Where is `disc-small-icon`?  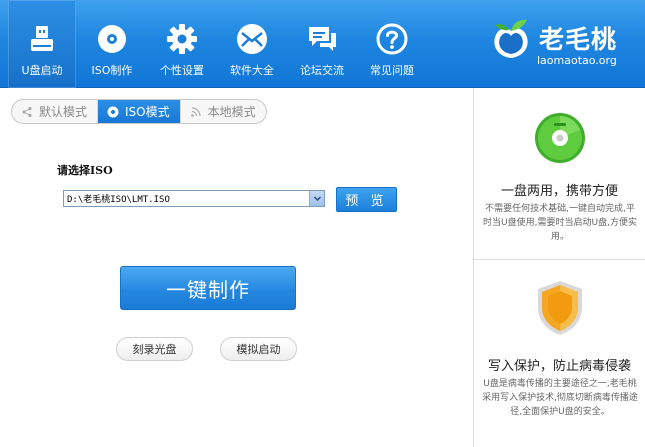
disc-small-icon is located at coordinates (113, 111).